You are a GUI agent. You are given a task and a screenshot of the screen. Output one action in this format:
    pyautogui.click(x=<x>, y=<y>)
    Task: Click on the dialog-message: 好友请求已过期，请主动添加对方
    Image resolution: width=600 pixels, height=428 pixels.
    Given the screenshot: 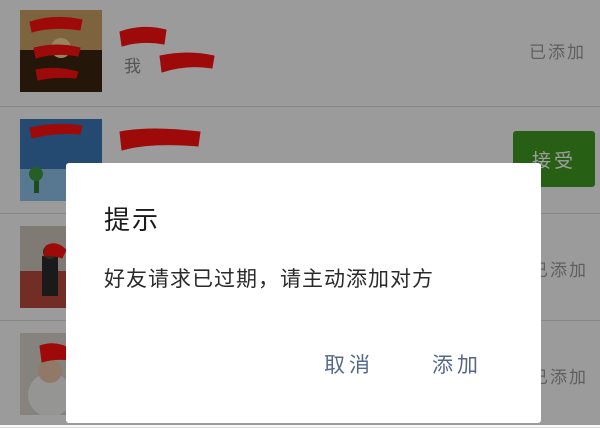 What is the action you would take?
    pyautogui.click(x=269, y=279)
    